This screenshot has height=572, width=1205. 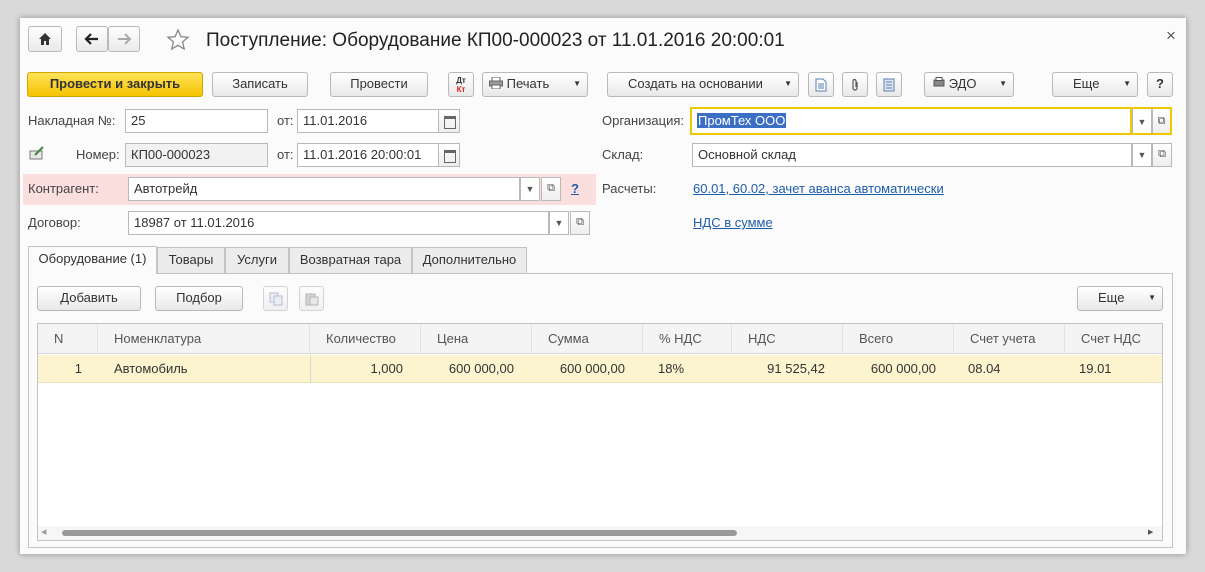 I want to click on create-based-on-button: Создать на основании ▼, so click(x=703, y=84).